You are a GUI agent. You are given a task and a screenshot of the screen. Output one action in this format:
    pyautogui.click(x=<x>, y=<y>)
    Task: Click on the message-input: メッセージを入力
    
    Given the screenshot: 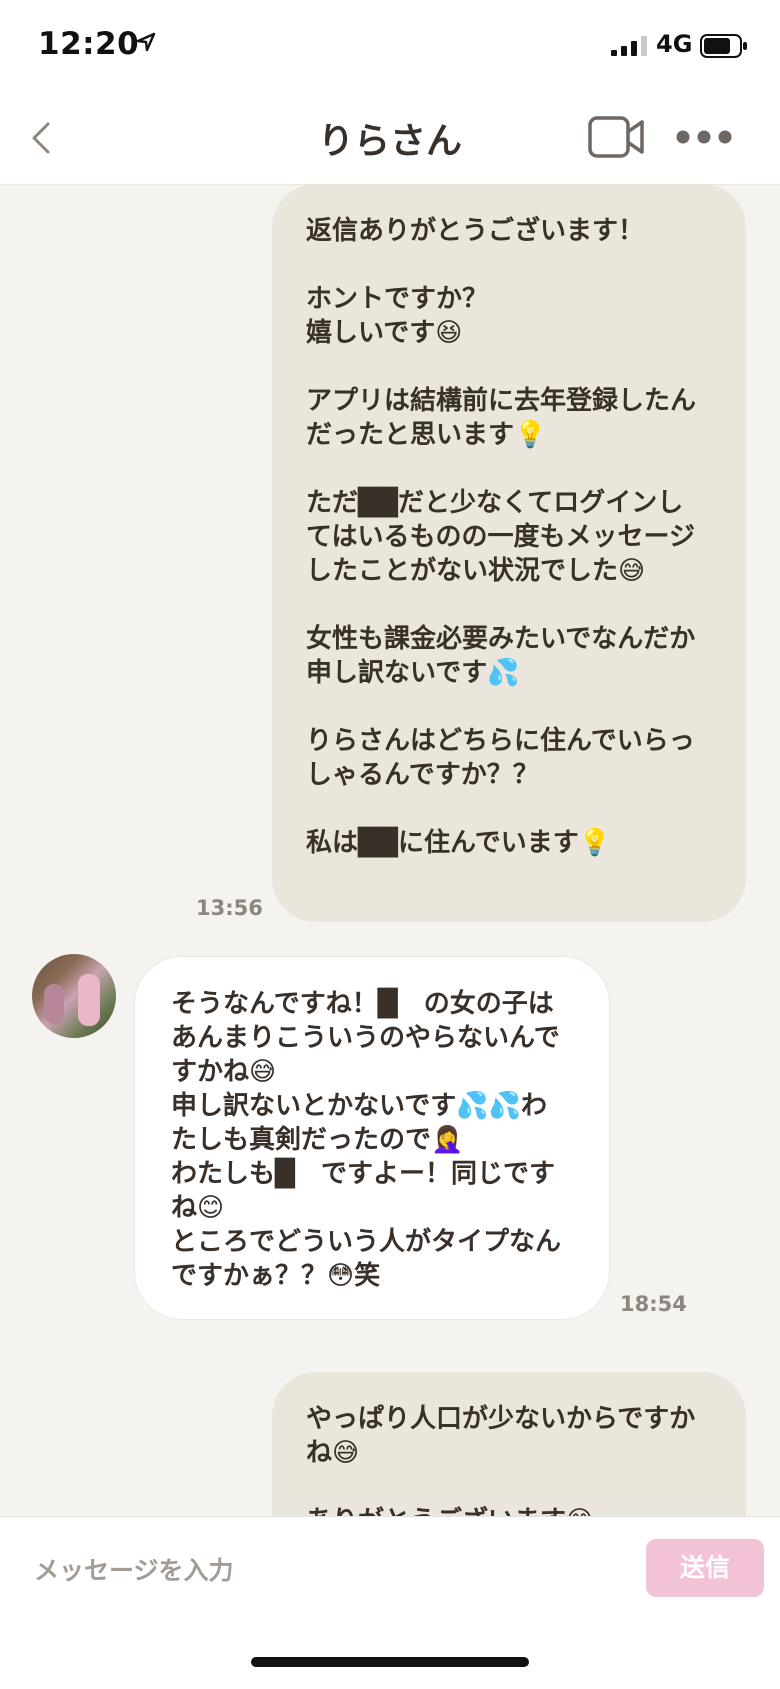 What is the action you would take?
    pyautogui.click(x=134, y=1569)
    